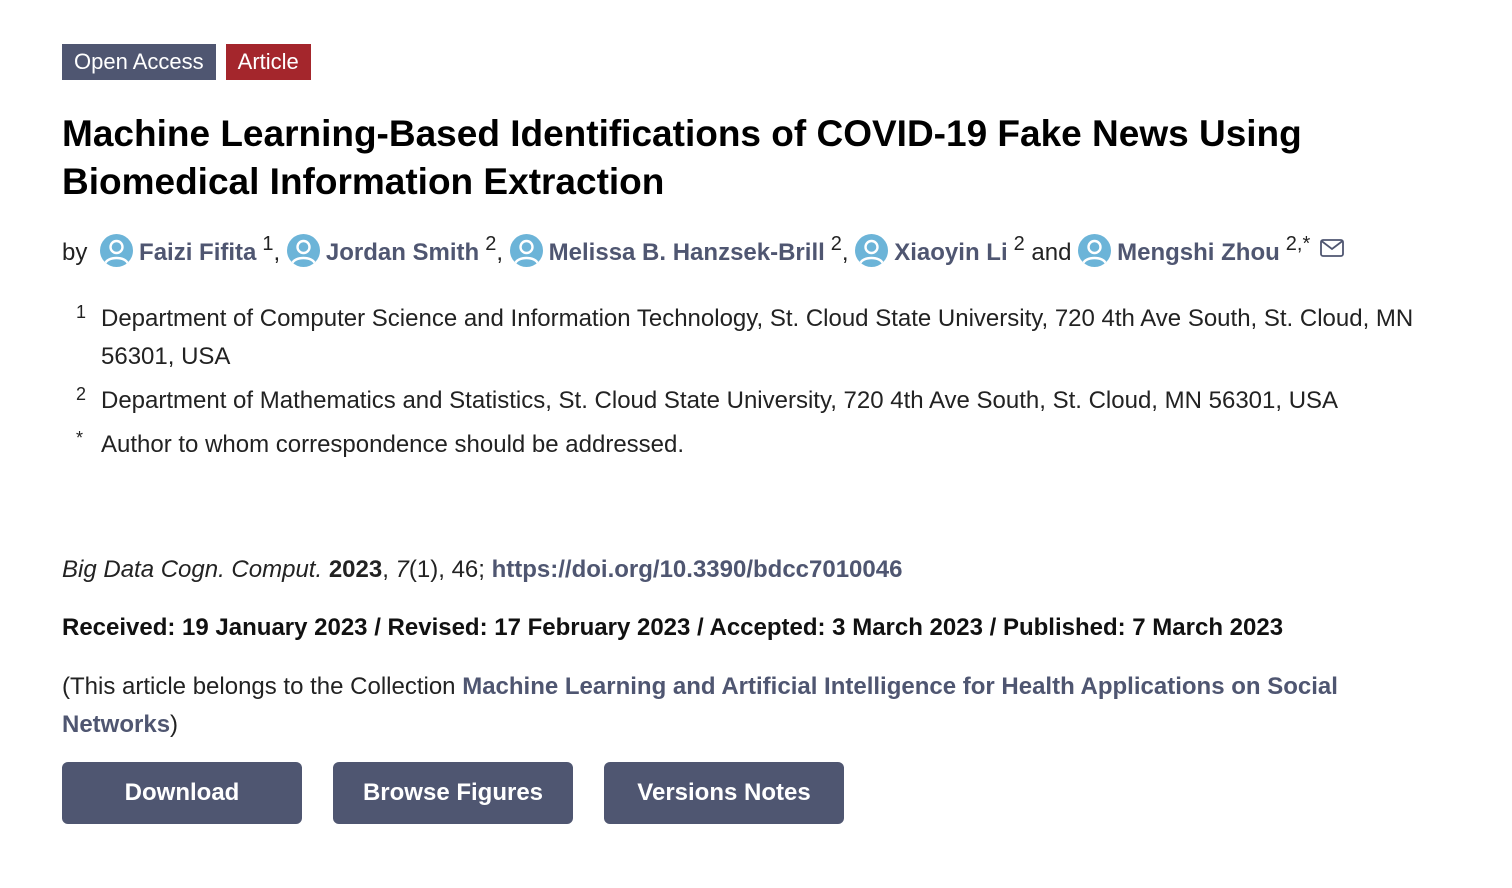  What do you see at coordinates (402, 569) in the screenshot?
I see `citation-volume: 7` at bounding box center [402, 569].